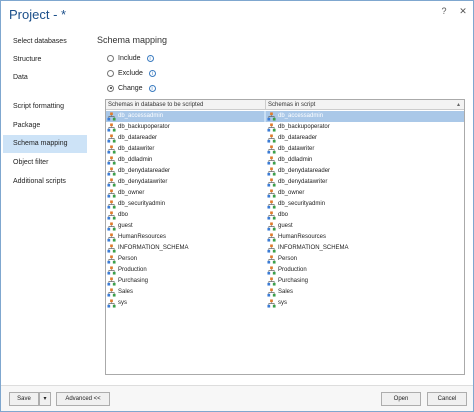 The width and height of the screenshot is (474, 412). Describe the element at coordinates (365, 259) in the screenshot. I see `target-schema-cell: Person` at that location.